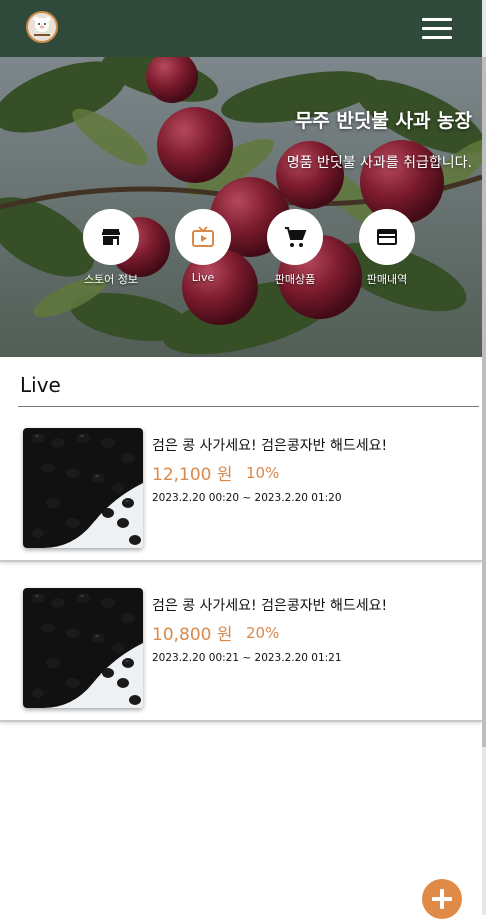 The width and height of the screenshot is (486, 919). I want to click on item-discount: 10%, so click(263, 473).